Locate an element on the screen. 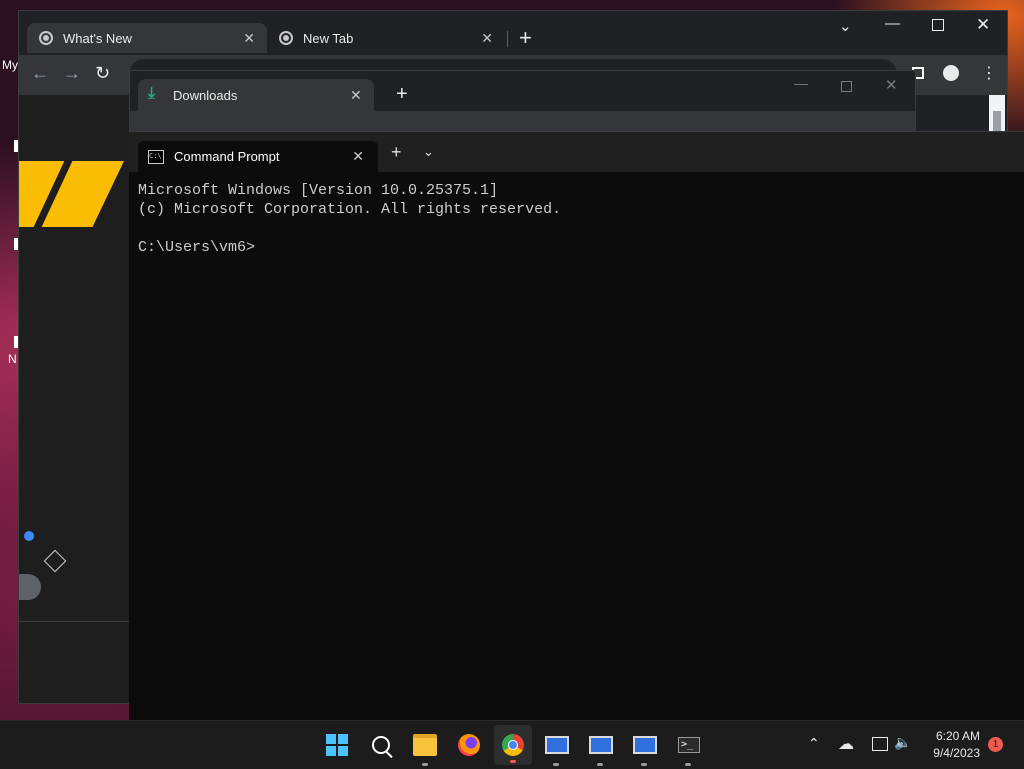  console-prompt: C:\Users\vm6> is located at coordinates (197, 247).